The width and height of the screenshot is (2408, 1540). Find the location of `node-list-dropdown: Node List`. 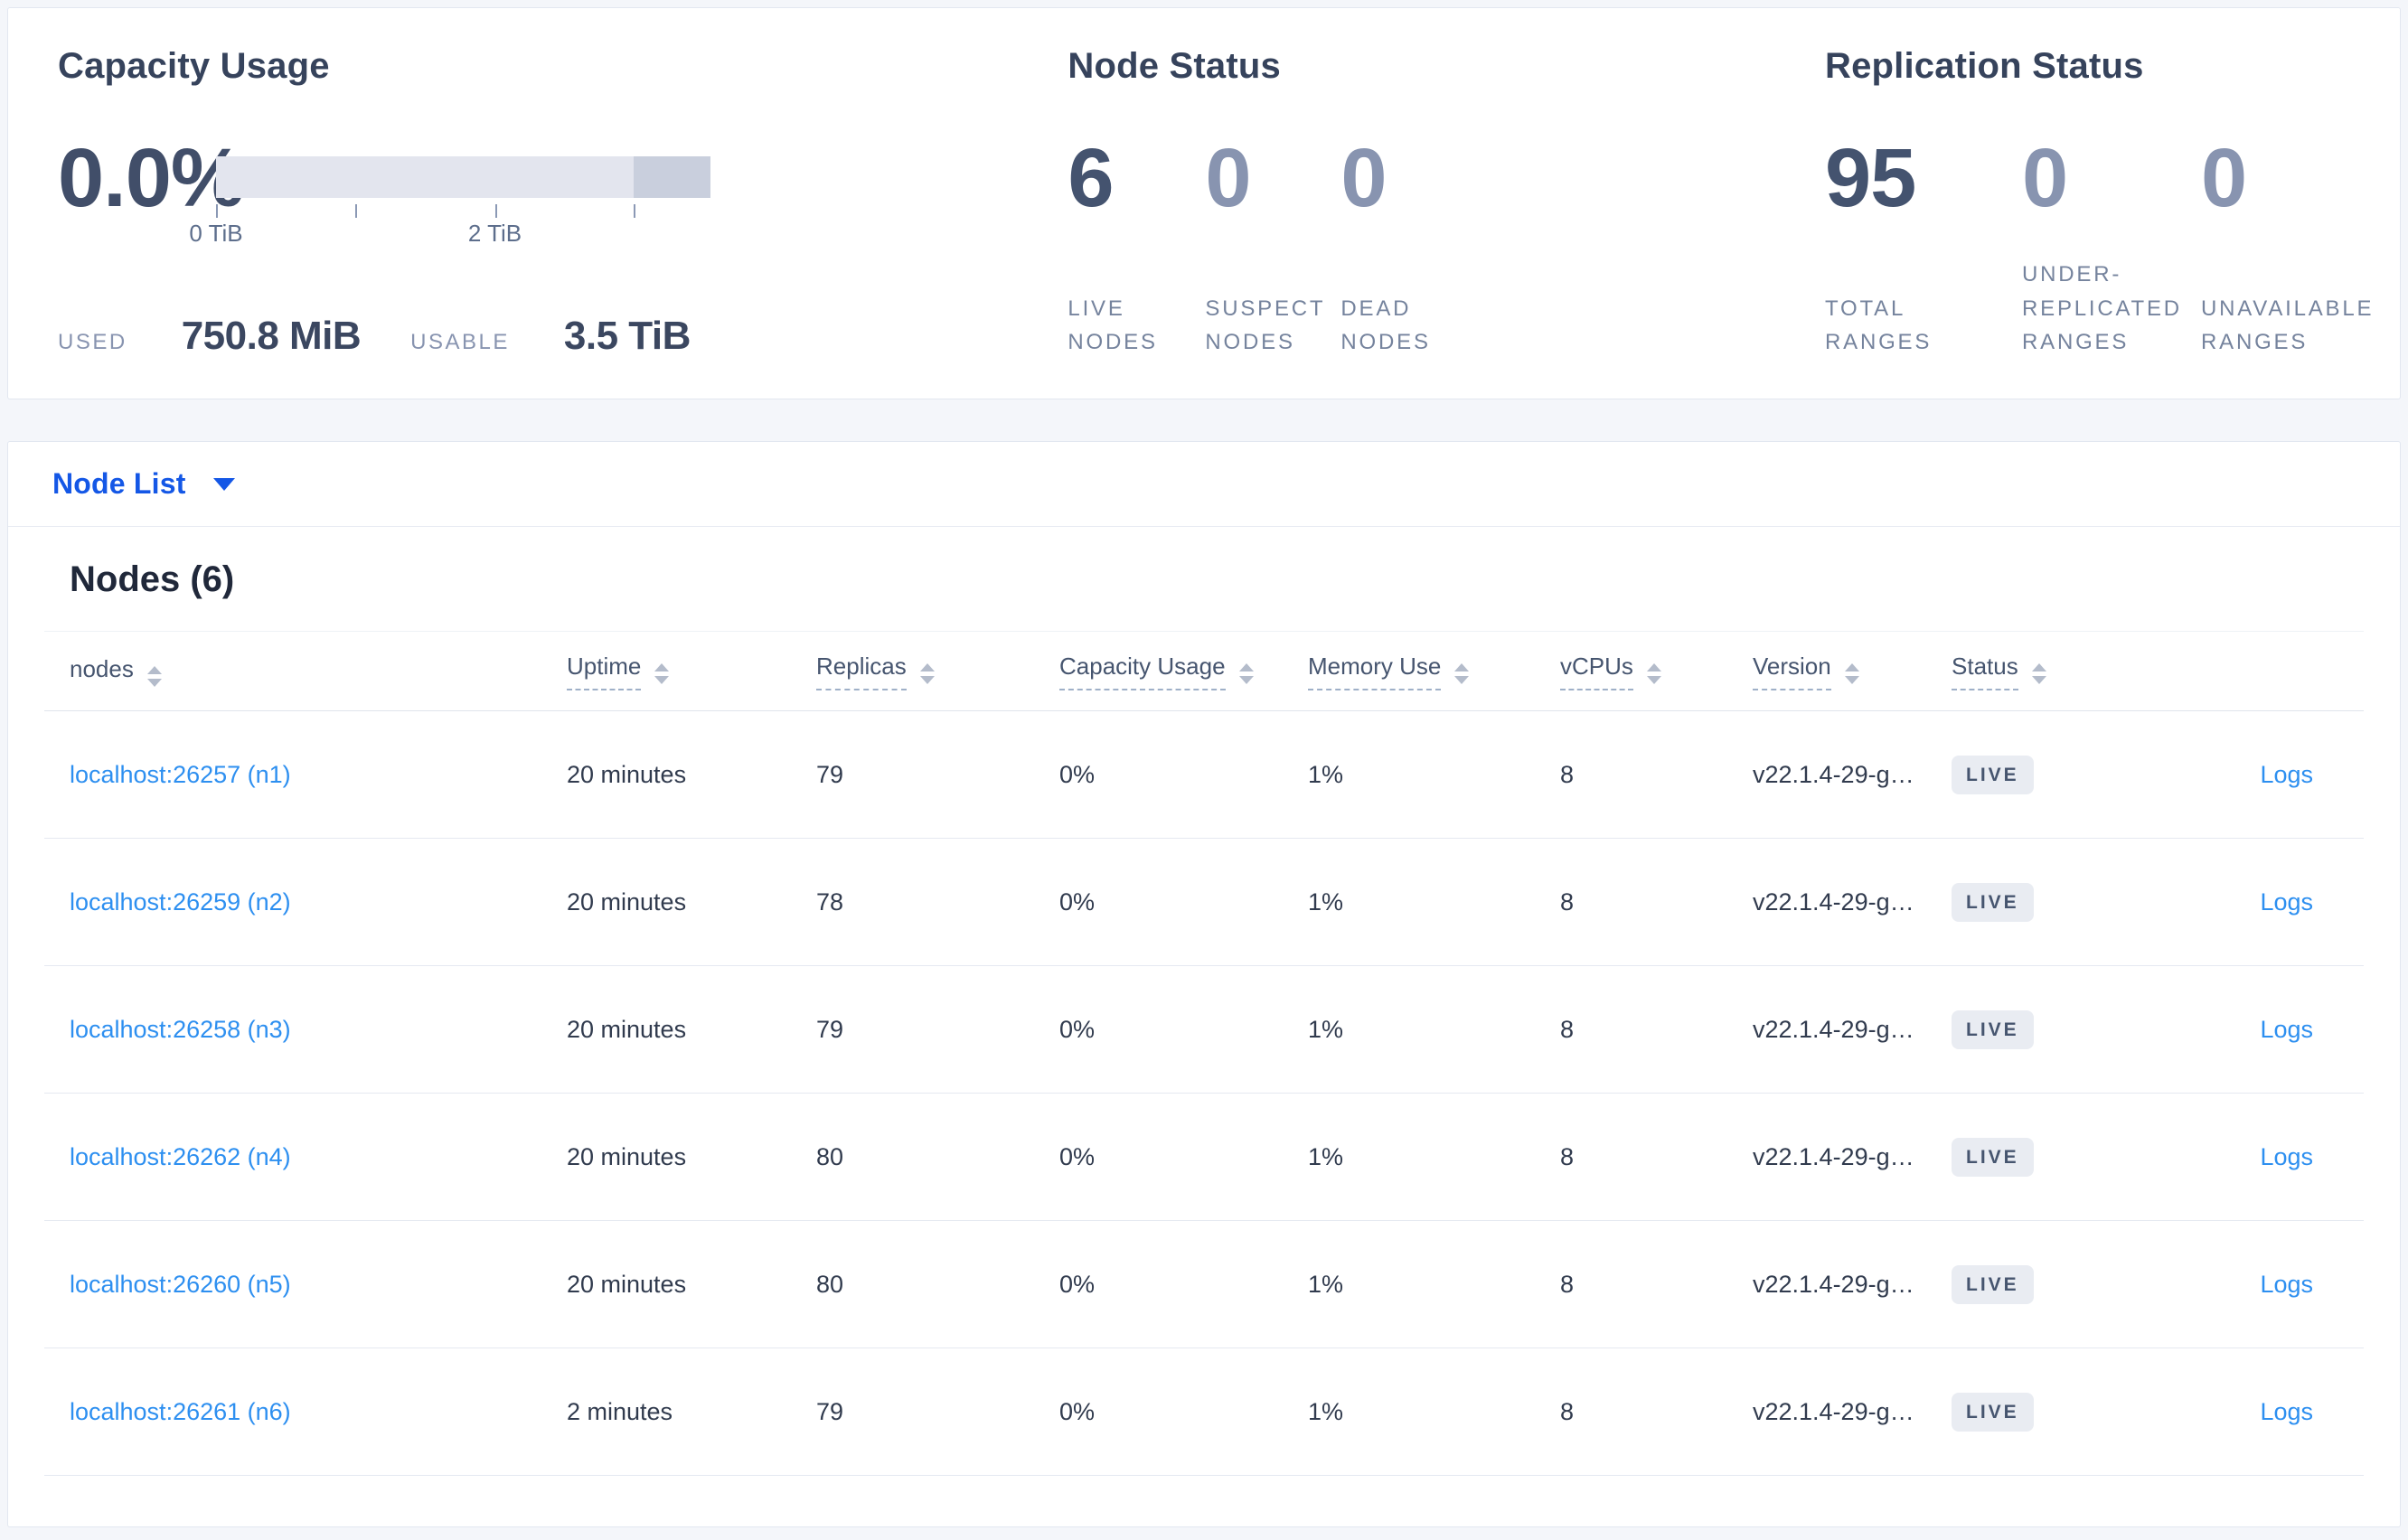

node-list-dropdown: Node List is located at coordinates (1204, 484).